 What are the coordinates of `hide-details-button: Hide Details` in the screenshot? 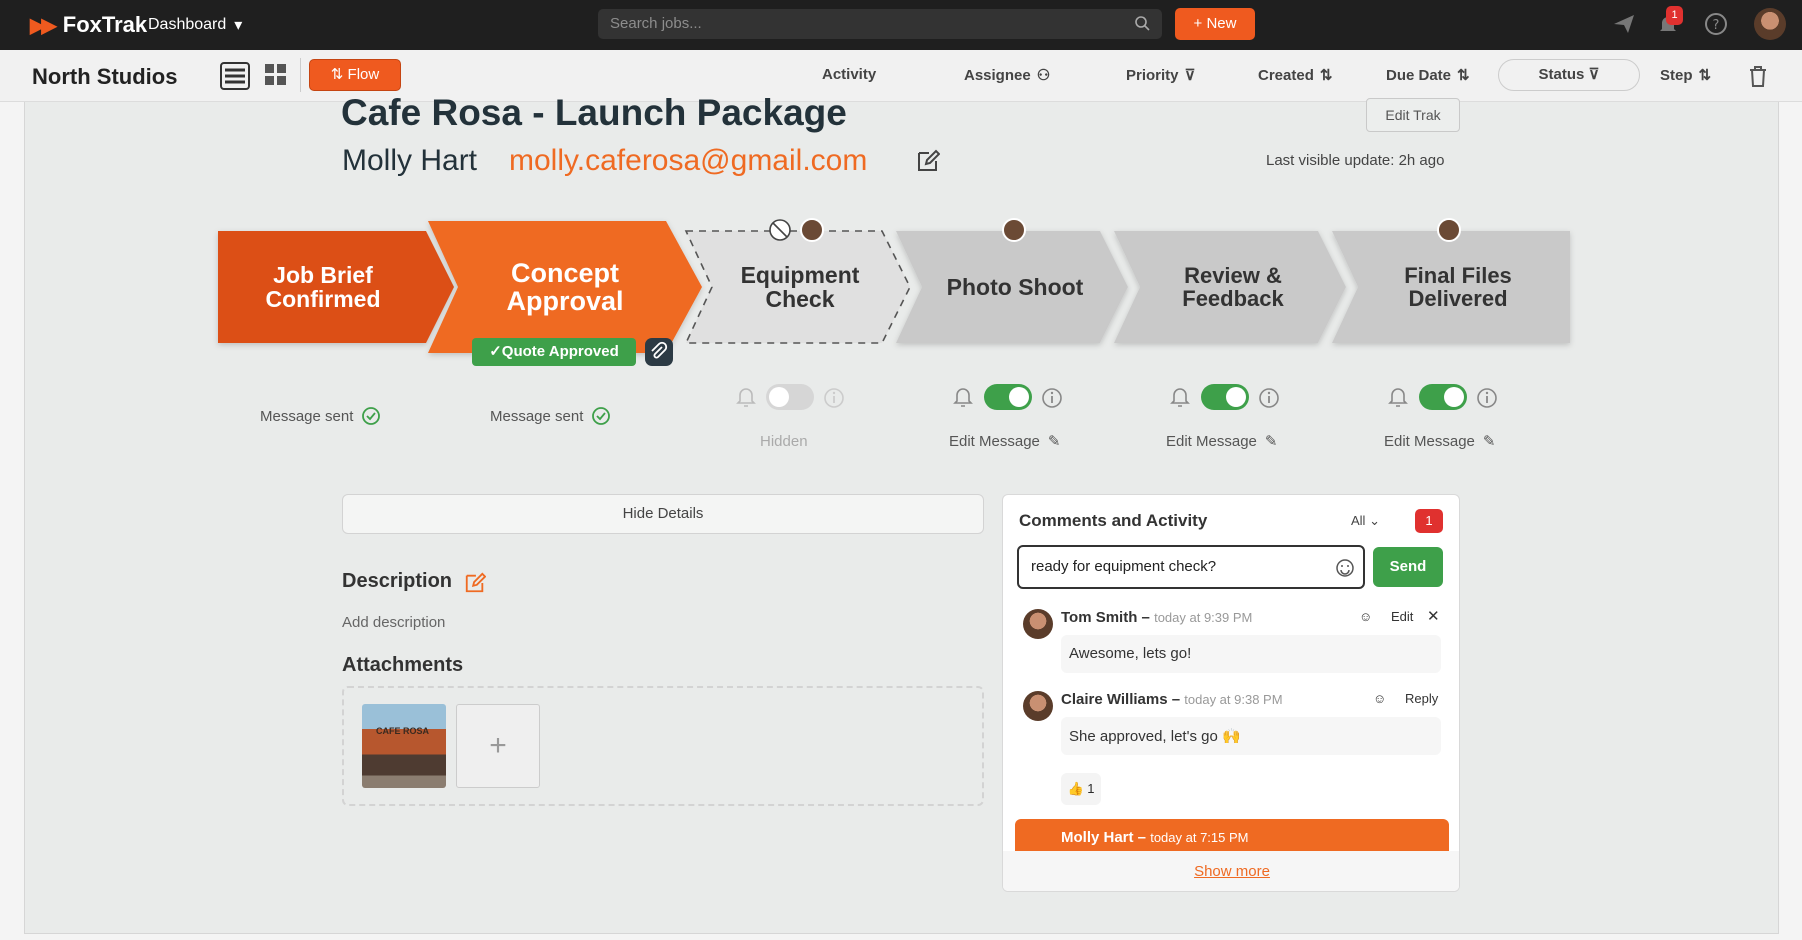 It's located at (663, 514).